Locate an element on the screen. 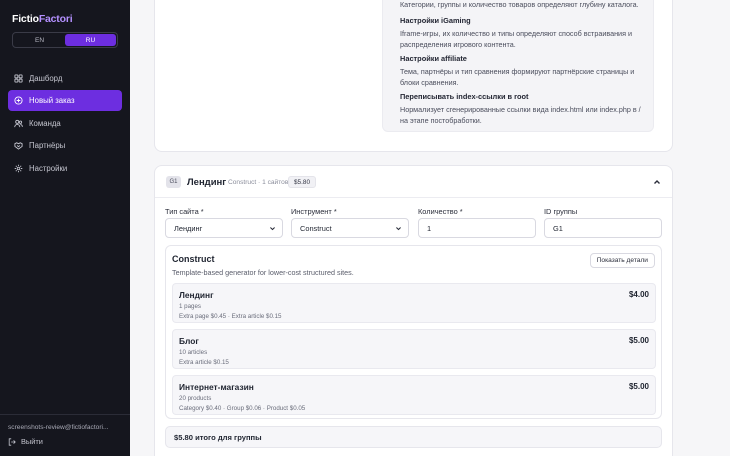  logo: FictioFactori is located at coordinates (42, 19).